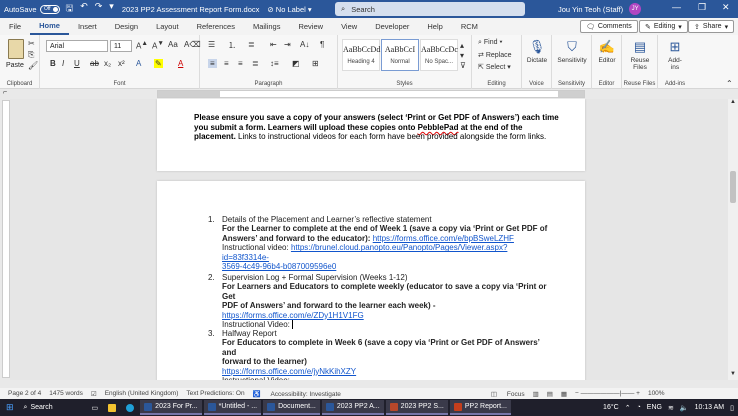 The height and width of the screenshot is (416, 738). I want to click on borders-icon: ⊞, so click(315, 63).